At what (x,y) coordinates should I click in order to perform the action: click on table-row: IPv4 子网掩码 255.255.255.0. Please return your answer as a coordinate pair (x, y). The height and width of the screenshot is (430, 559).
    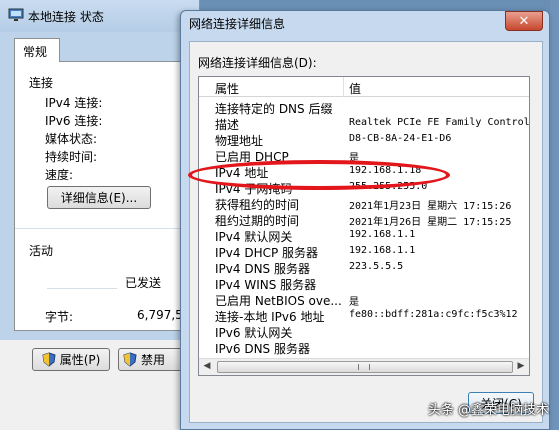
    Looking at the image, I should click on (364, 187).